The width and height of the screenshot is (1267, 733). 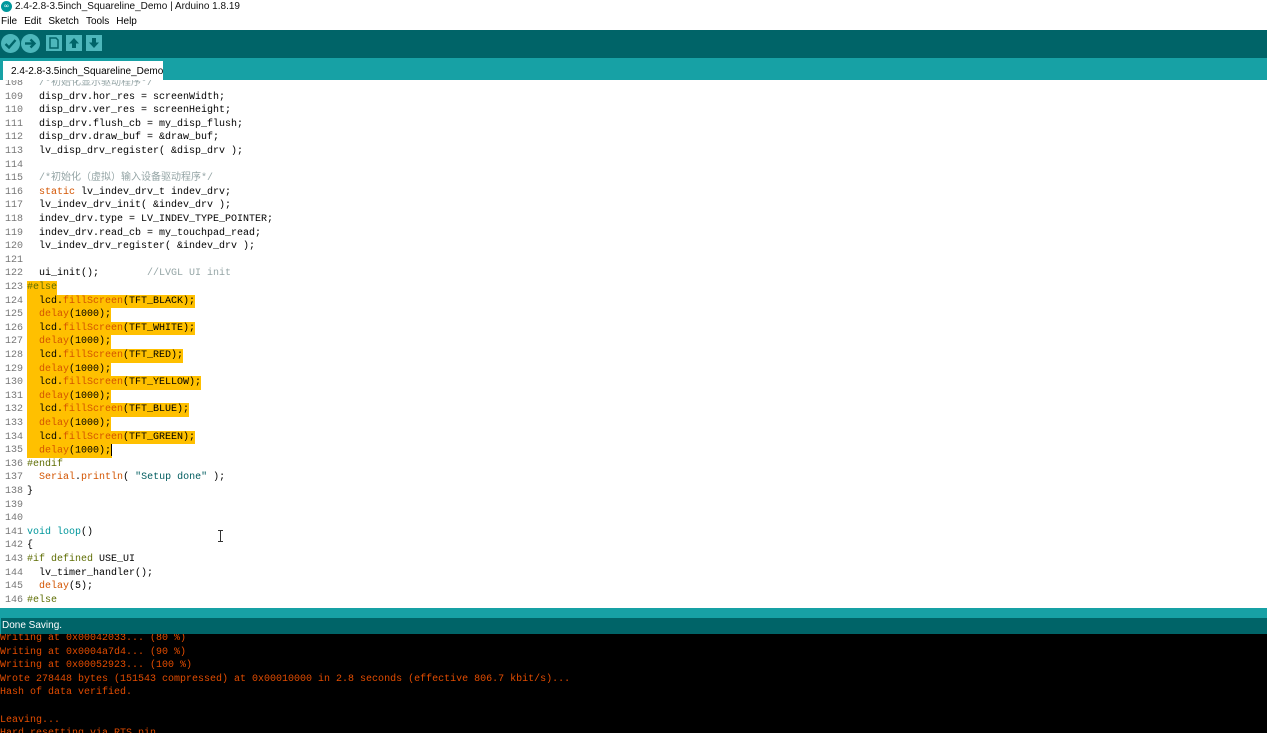 What do you see at coordinates (13, 274) in the screenshot?
I see `line-number: 122` at bounding box center [13, 274].